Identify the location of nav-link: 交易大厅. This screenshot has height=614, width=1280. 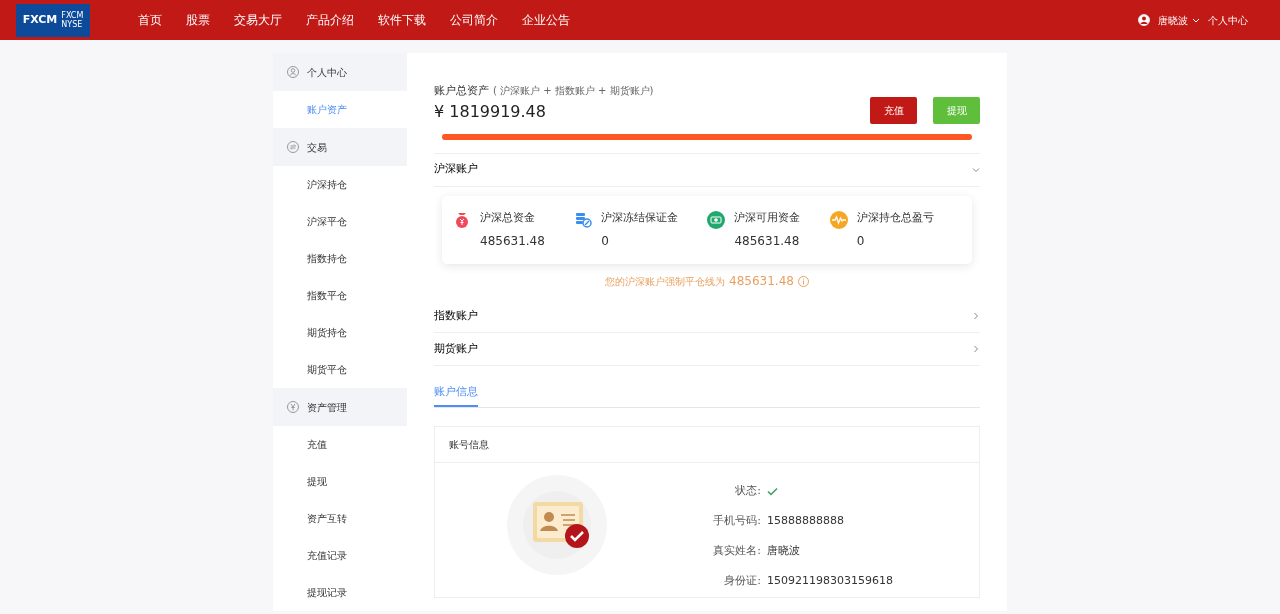
(258, 20).